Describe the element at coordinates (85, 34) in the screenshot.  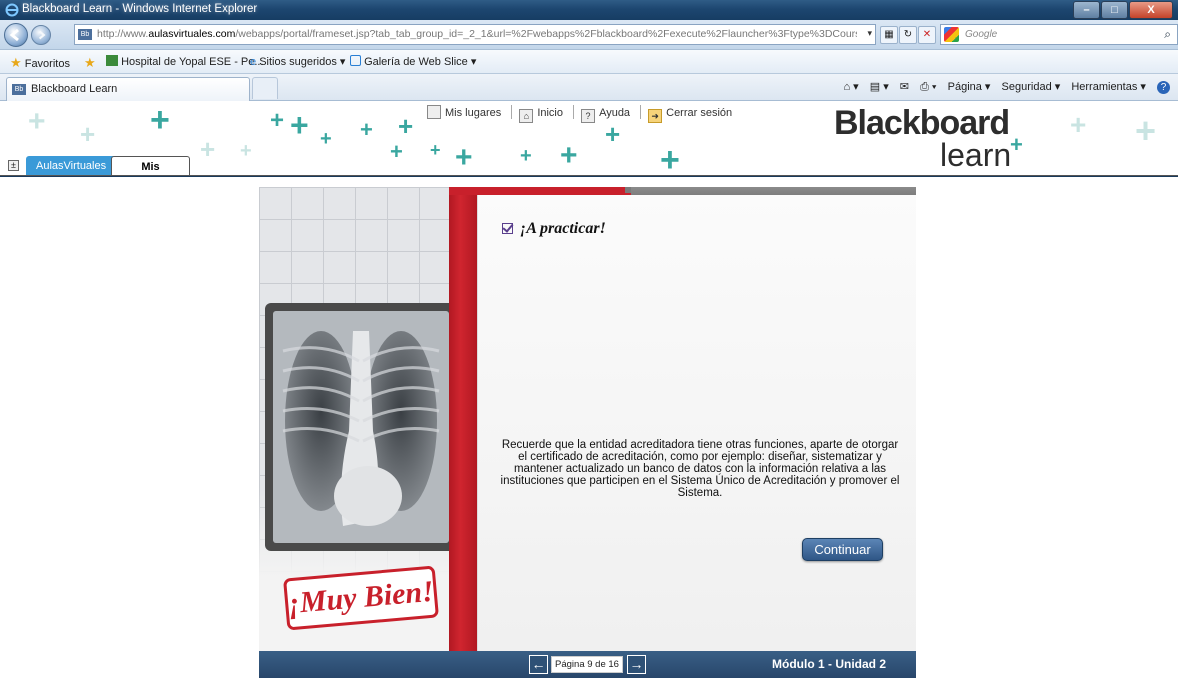
I see `site-favicon: Bb` at that location.